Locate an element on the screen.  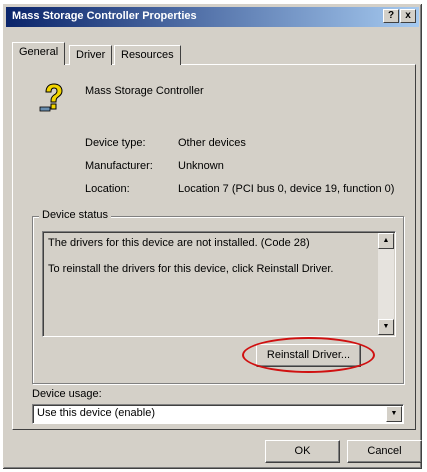
tab-driver: Driver is located at coordinates (91, 55).